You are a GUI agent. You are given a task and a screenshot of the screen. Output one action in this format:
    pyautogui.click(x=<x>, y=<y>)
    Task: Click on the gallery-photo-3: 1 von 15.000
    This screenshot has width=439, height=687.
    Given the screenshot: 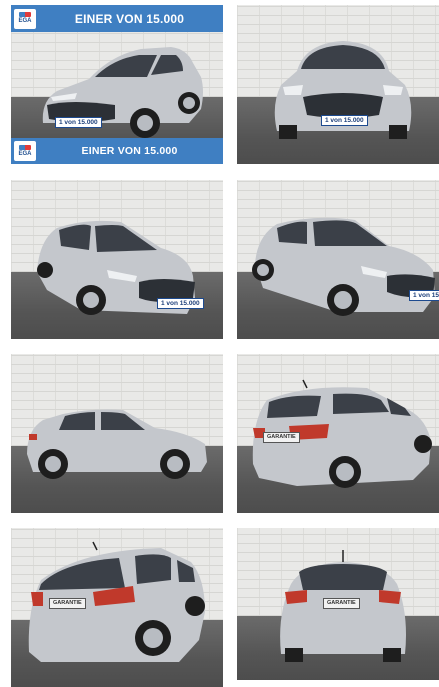 What is the action you would take?
    pyautogui.click(x=117, y=259)
    